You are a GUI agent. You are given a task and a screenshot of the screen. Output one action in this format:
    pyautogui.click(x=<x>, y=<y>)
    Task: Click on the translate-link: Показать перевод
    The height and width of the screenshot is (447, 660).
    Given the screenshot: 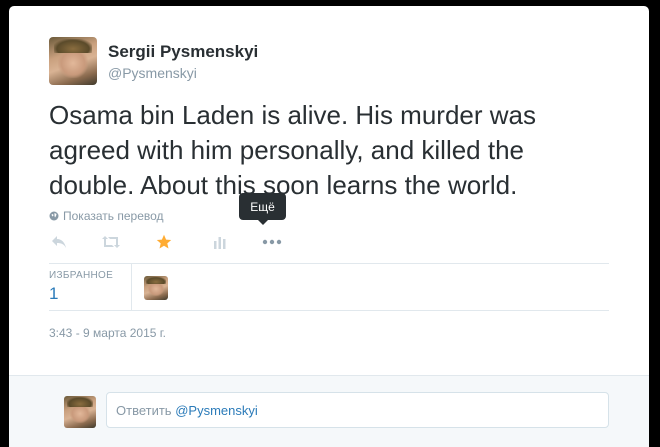 What is the action you would take?
    pyautogui.click(x=106, y=216)
    